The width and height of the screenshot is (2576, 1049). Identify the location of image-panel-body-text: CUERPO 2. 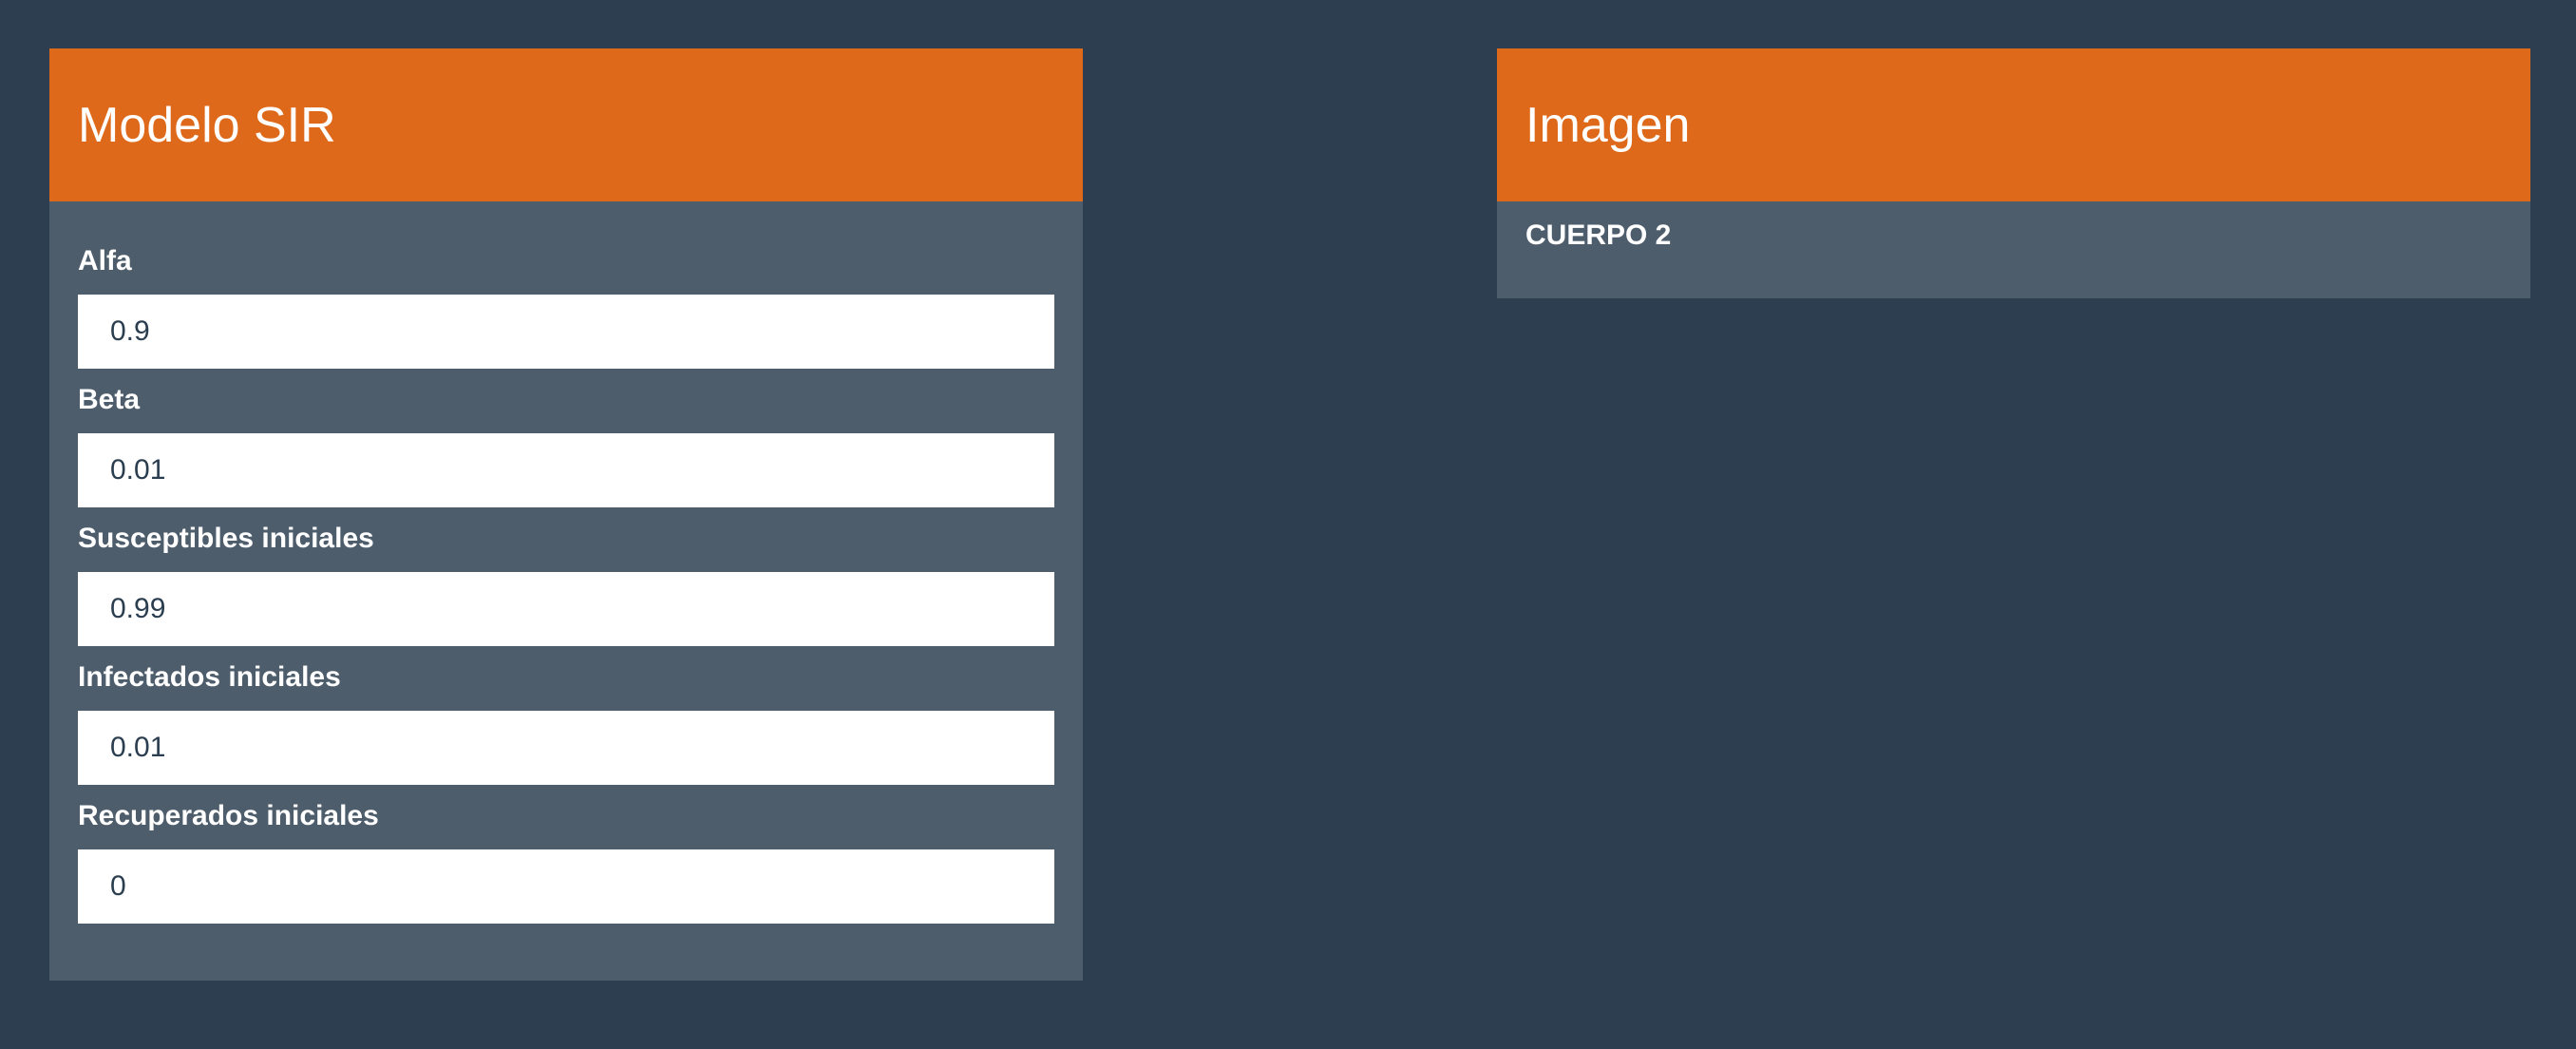
(1598, 235).